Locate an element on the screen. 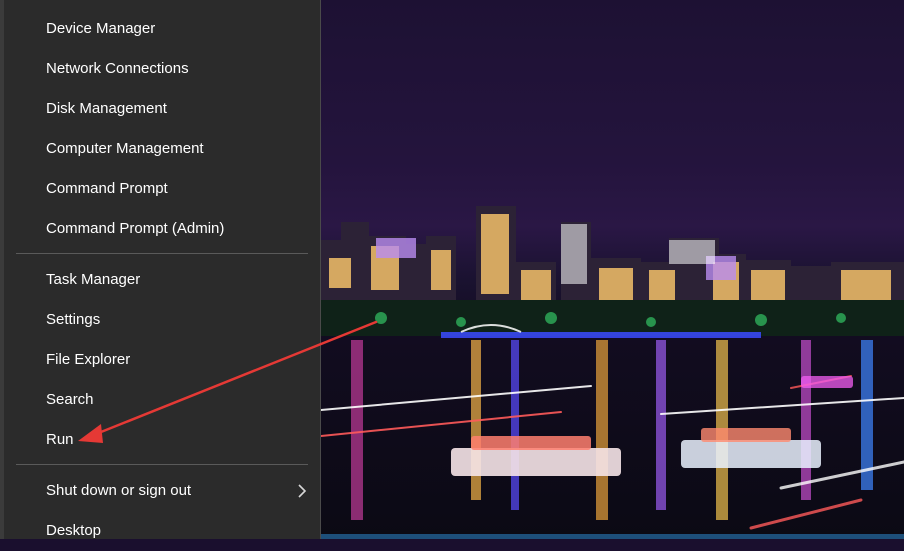 The width and height of the screenshot is (904, 551). menu-item-desktop: Desktop is located at coordinates (162, 531).